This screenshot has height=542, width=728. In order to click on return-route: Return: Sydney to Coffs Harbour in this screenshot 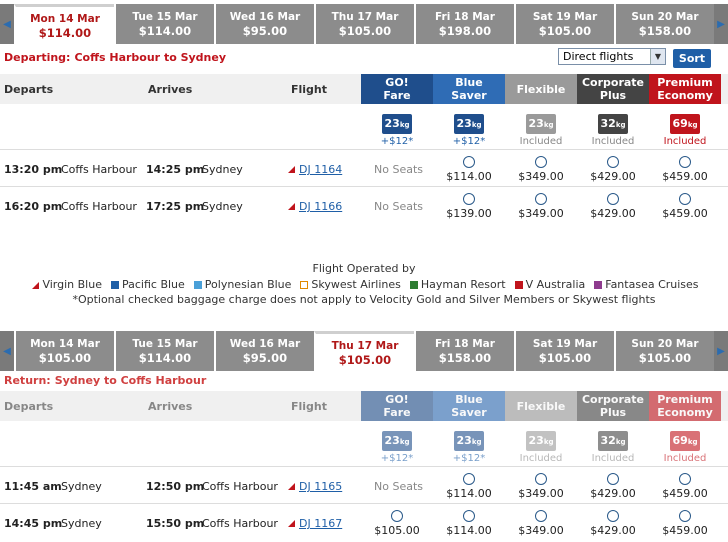, I will do `click(105, 380)`.